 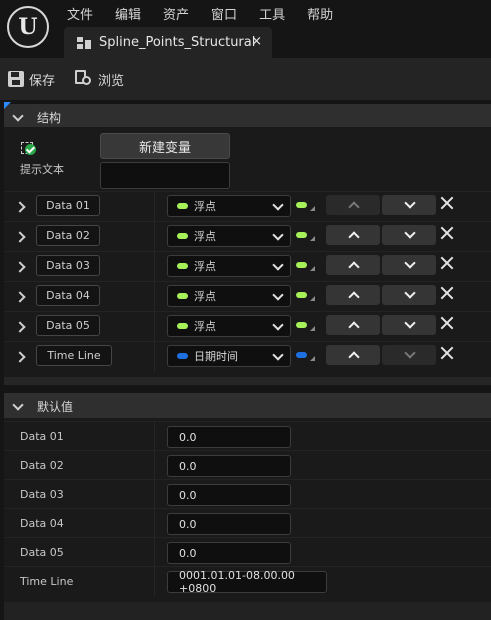 I want to click on member-row: Data 02 浮点, so click(x=247, y=236).